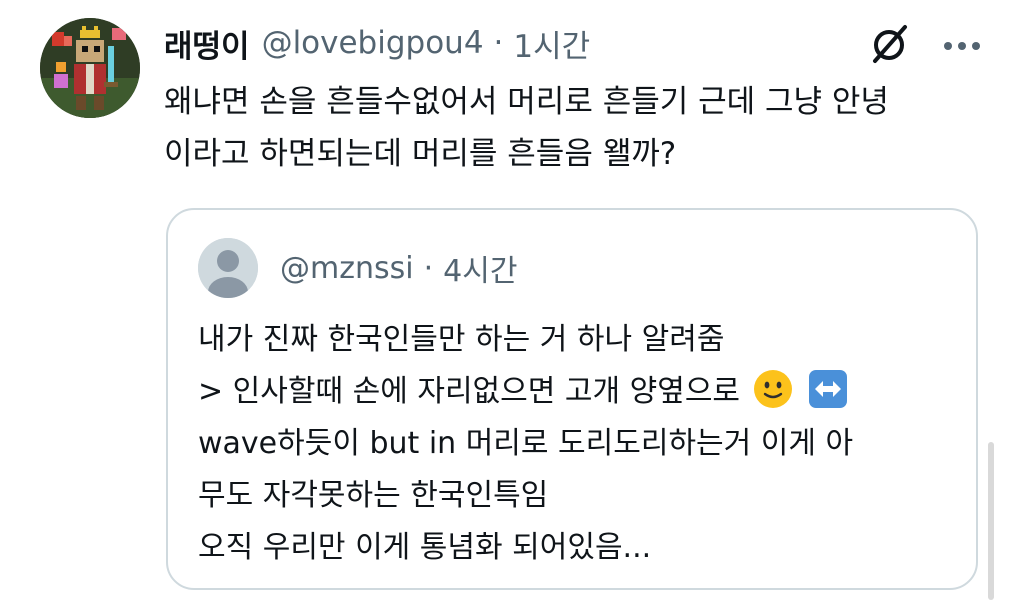 The height and width of the screenshot is (600, 1024). What do you see at coordinates (469, 391) in the screenshot?
I see `quoted-text-line-text: > 인사할때 손에 자리없으면 고개 양옆으로` at bounding box center [469, 391].